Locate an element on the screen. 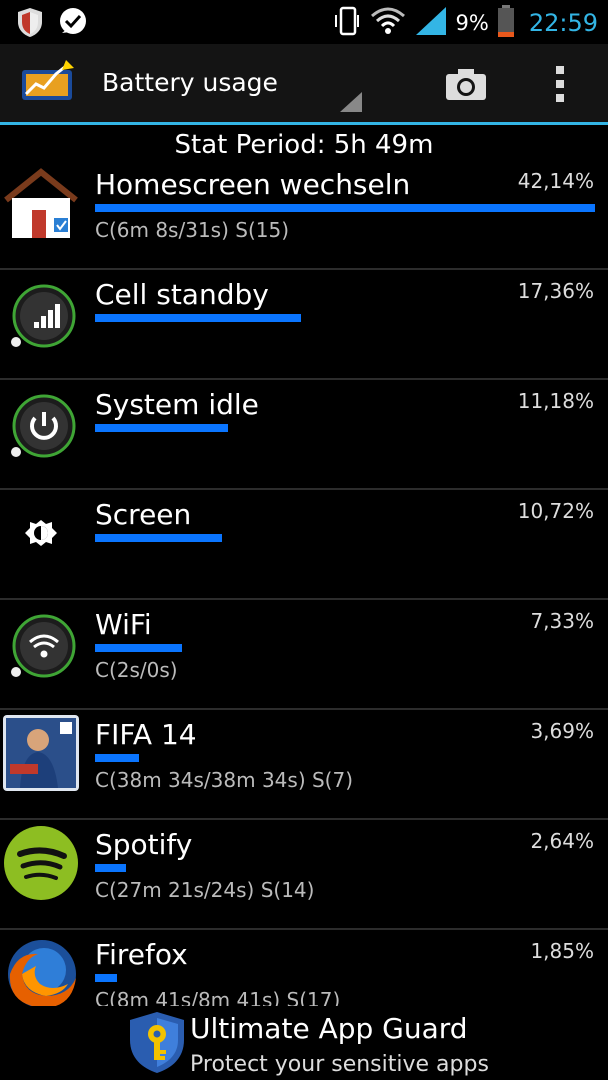 This screenshot has height=1080, width=608. spotify-icon is located at coordinates (41, 863).